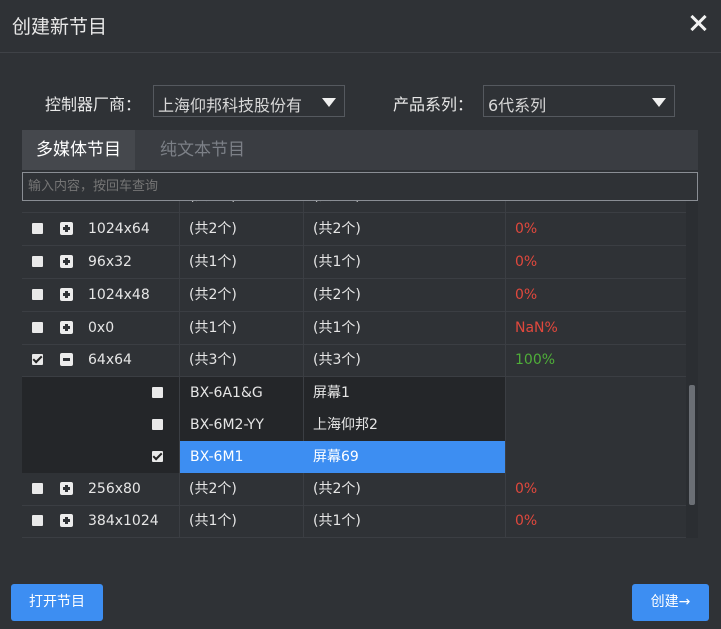 The image size is (721, 629). I want to click on table-row: 1024x64 (共2个) (共2个) 0%, so click(354, 229).